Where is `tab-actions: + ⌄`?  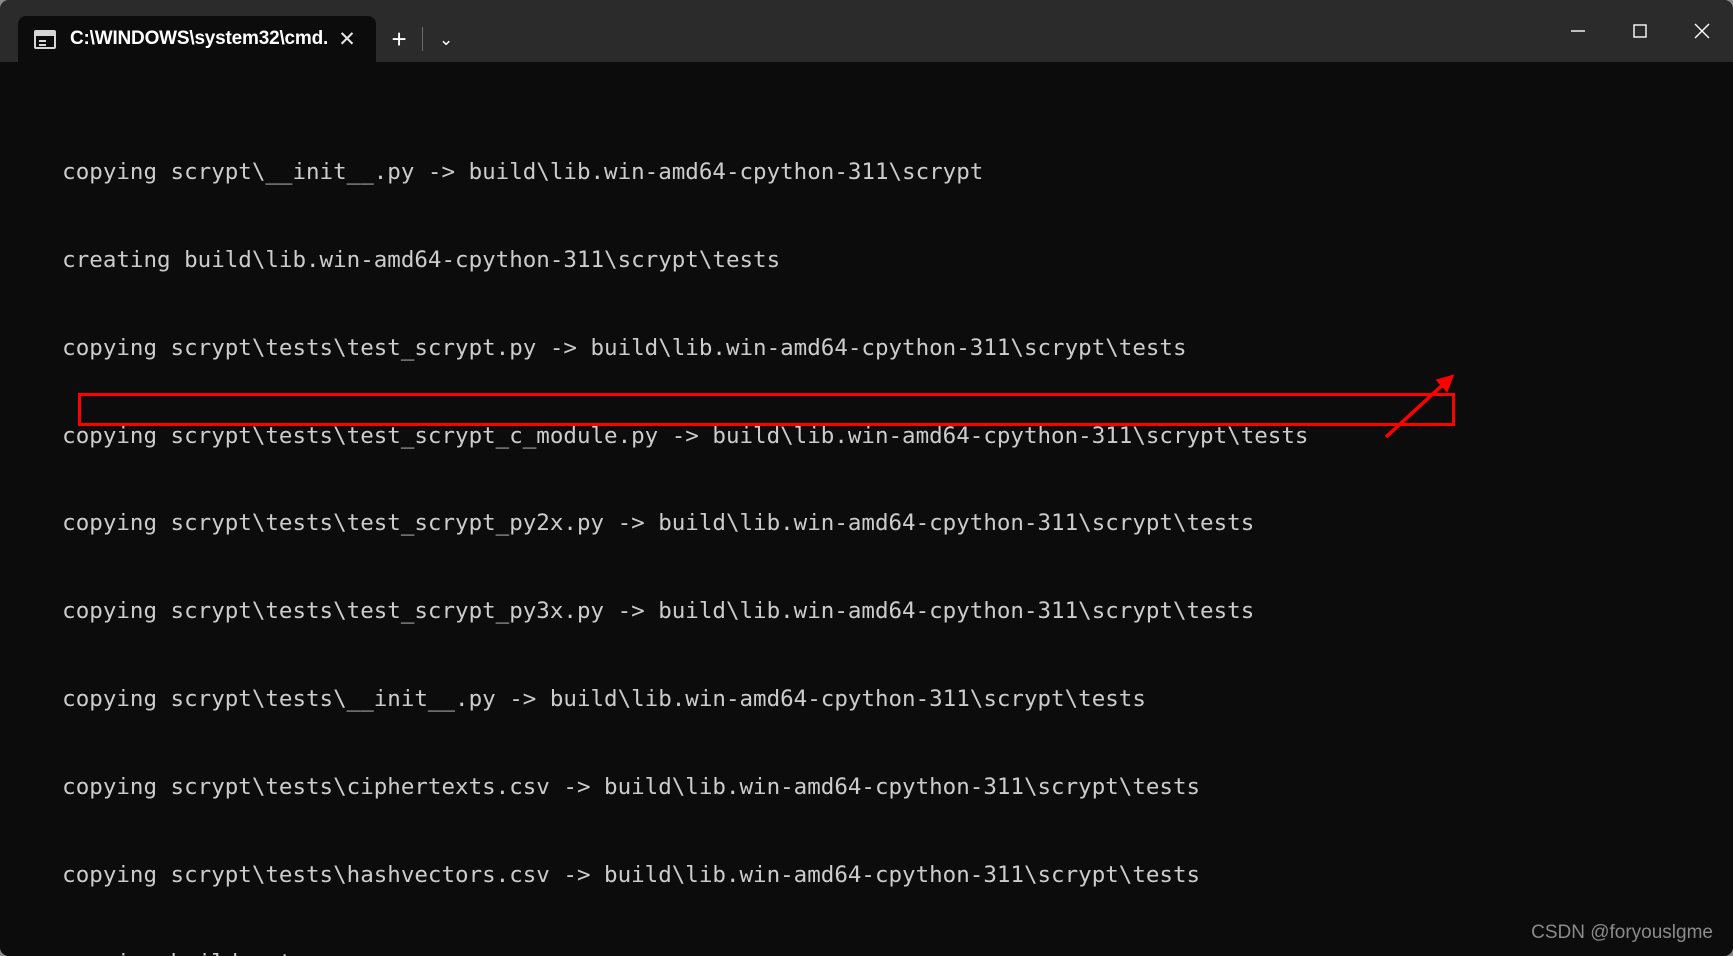
tab-actions: + ⌄ is located at coordinates (422, 39).